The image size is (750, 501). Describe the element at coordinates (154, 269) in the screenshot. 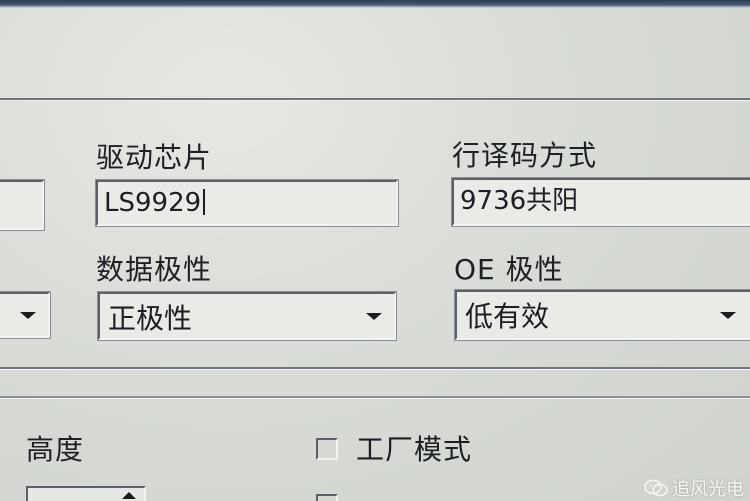

I see `data-polarity-label: 数据极性` at that location.